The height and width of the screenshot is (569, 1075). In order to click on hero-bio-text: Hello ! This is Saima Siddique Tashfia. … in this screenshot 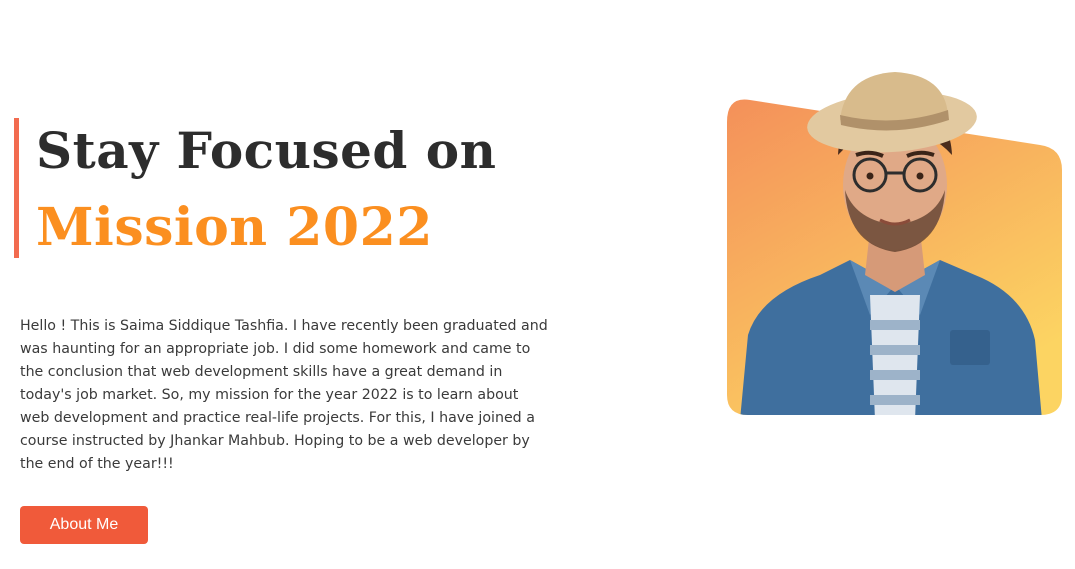, I will do `click(284, 395)`.